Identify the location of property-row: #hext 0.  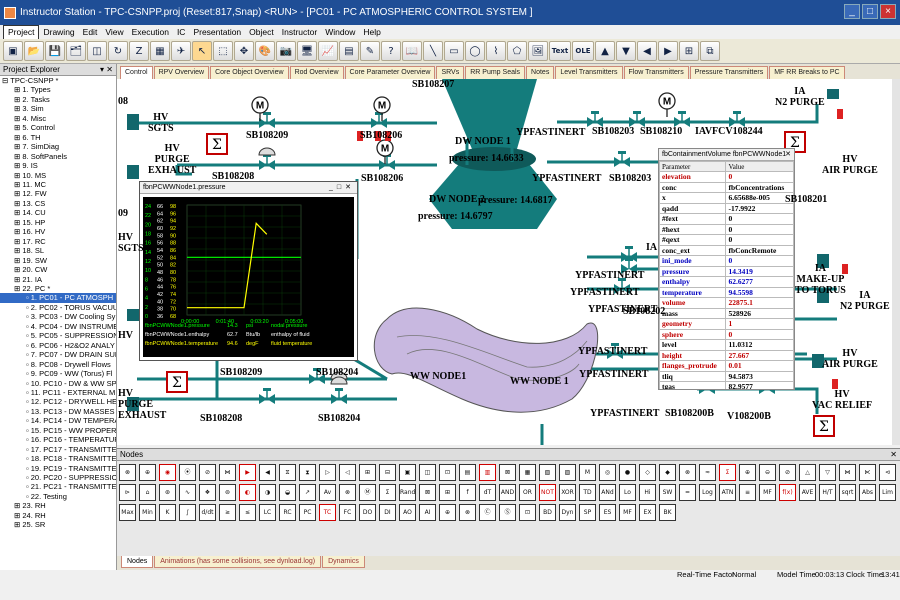
(726, 229).